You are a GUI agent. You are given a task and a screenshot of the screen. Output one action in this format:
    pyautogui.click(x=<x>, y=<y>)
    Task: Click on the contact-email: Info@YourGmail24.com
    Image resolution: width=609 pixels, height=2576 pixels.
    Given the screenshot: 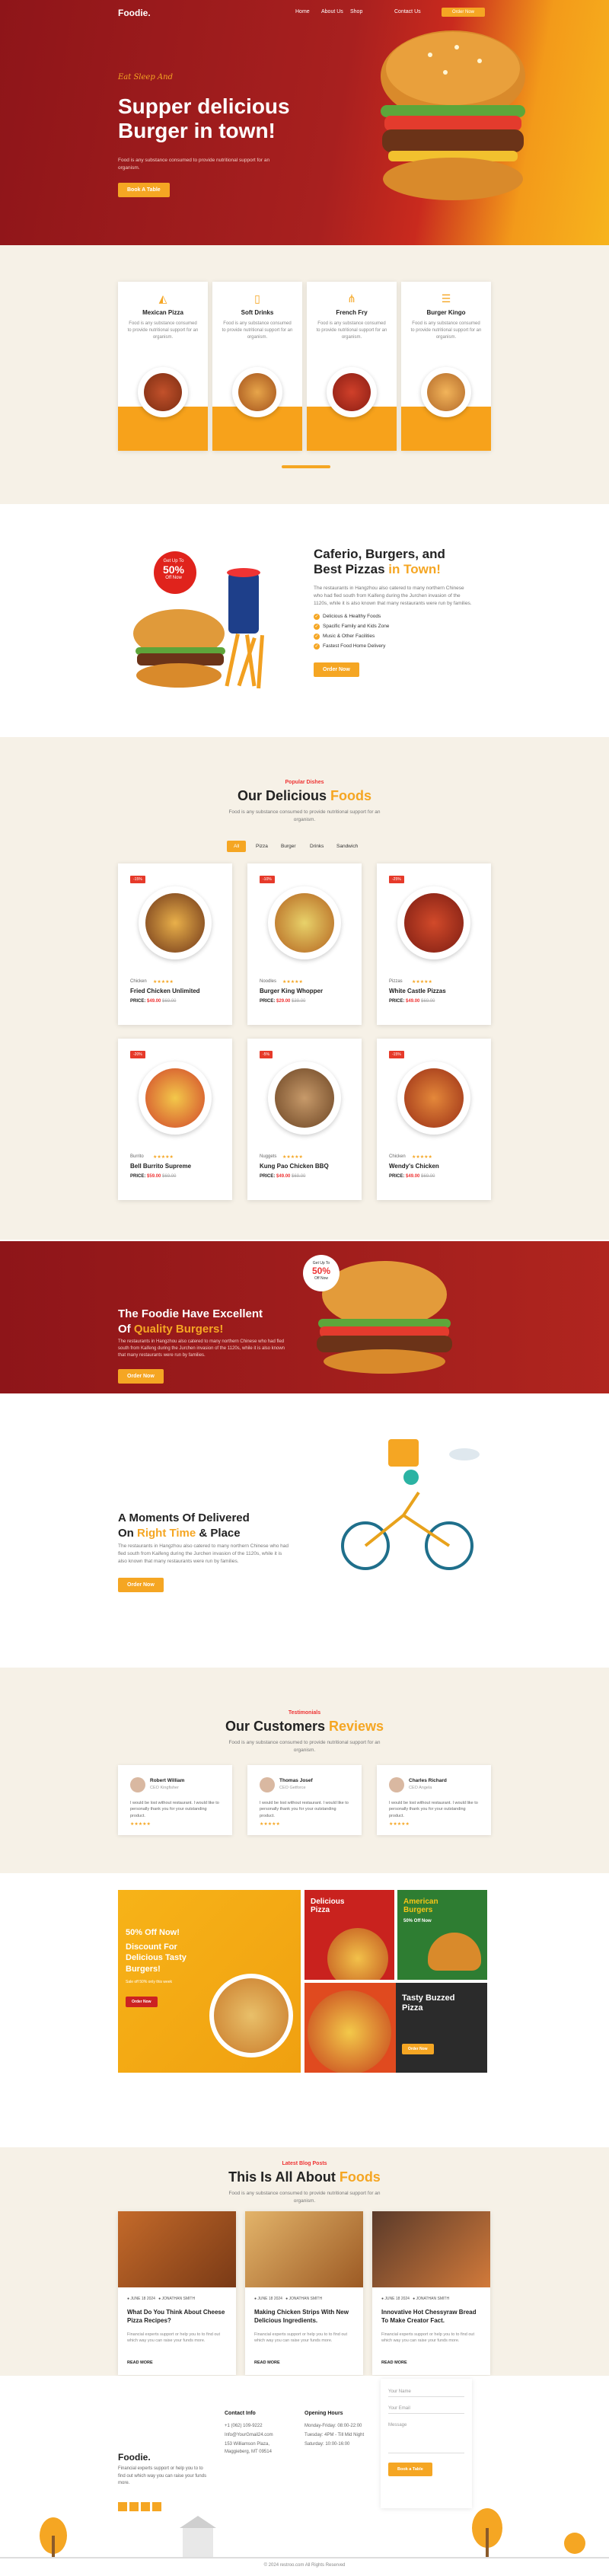 What is the action you would take?
    pyautogui.click(x=249, y=2436)
    